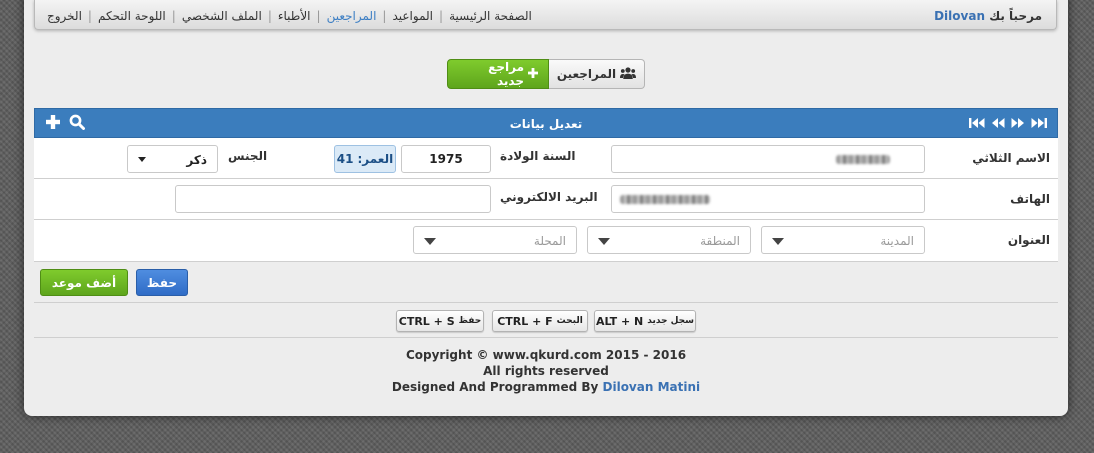  Describe the element at coordinates (1039, 124) in the screenshot. I see `last-record-icon` at that location.